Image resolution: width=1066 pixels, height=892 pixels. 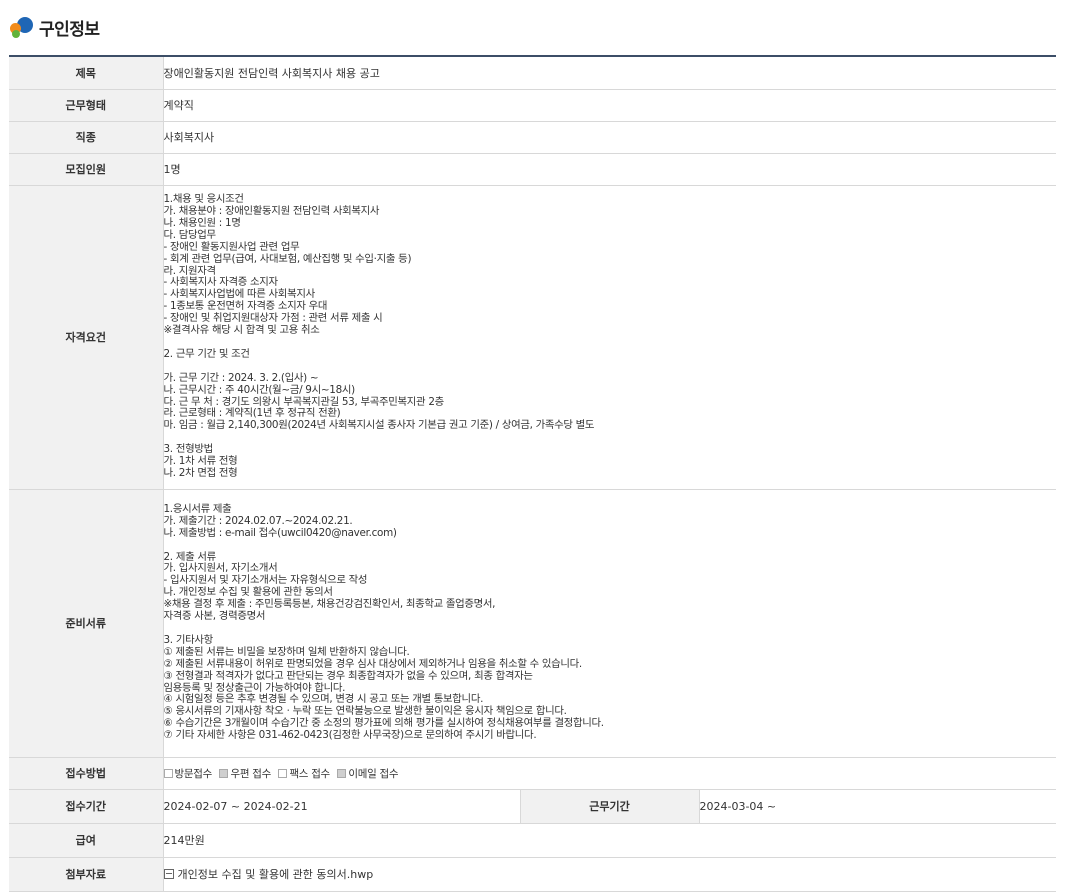 What do you see at coordinates (245, 774) in the screenshot?
I see `apply-option-mail: 우편 접수` at bounding box center [245, 774].